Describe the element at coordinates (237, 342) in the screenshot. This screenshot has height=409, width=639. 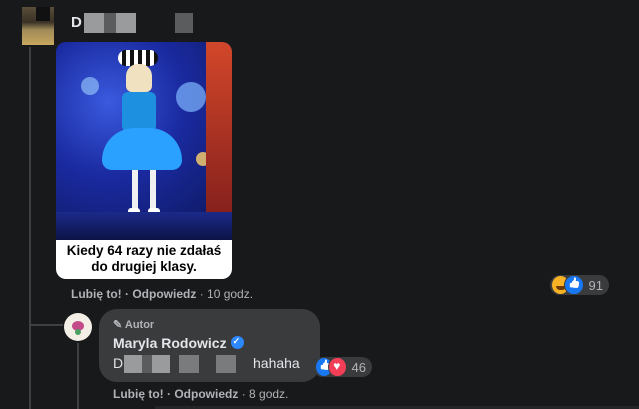
I see `verified-badge-icon` at that location.